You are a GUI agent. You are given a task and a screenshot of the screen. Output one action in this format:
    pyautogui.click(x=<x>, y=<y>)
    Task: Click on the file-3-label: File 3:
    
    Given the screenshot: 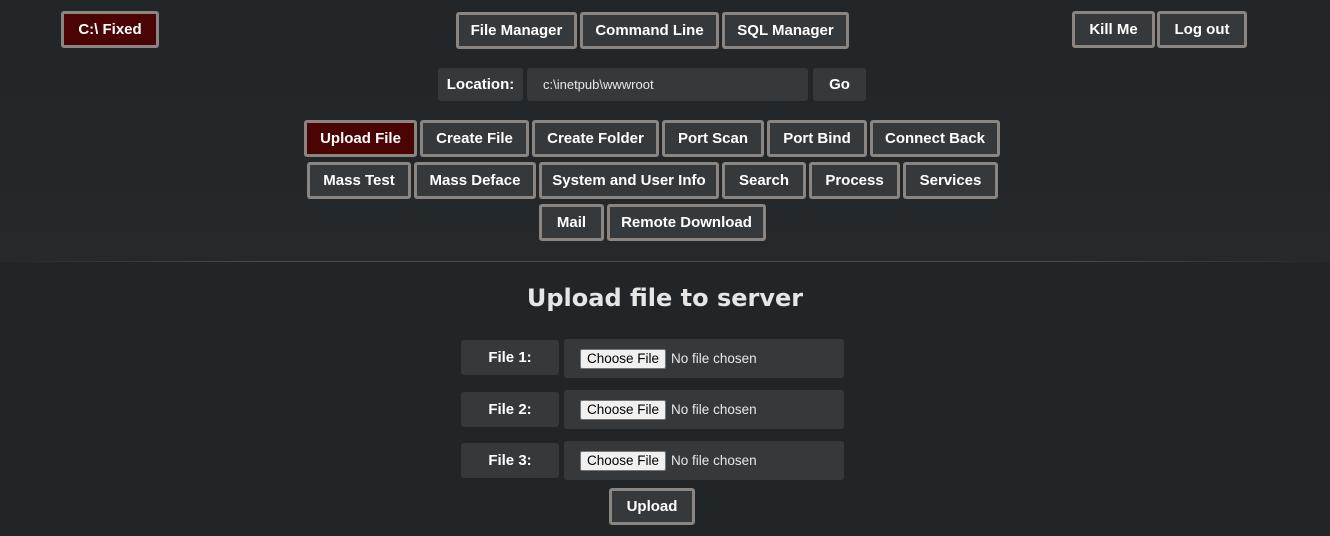 What is the action you would take?
    pyautogui.click(x=510, y=460)
    